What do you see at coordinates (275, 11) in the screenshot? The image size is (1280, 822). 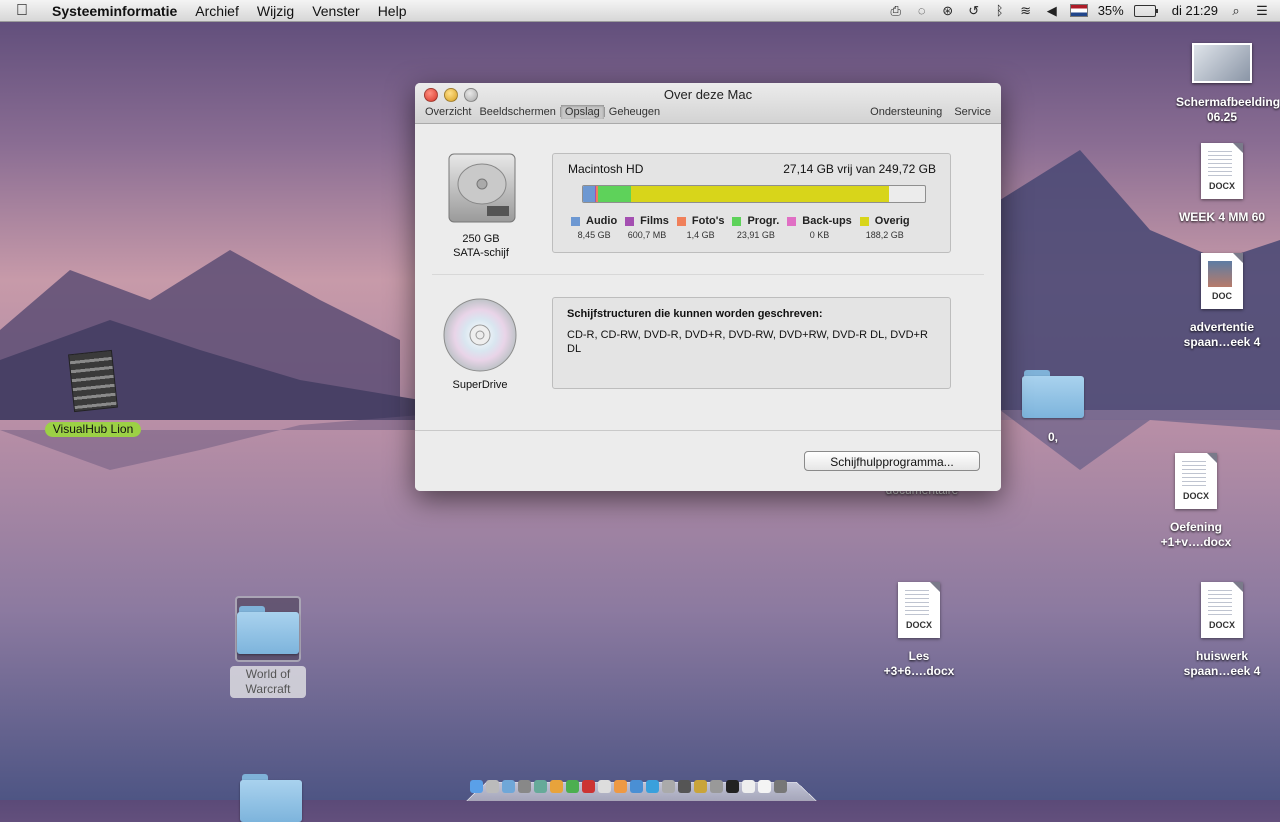 I see `menu-wijzig: Wijzig` at bounding box center [275, 11].